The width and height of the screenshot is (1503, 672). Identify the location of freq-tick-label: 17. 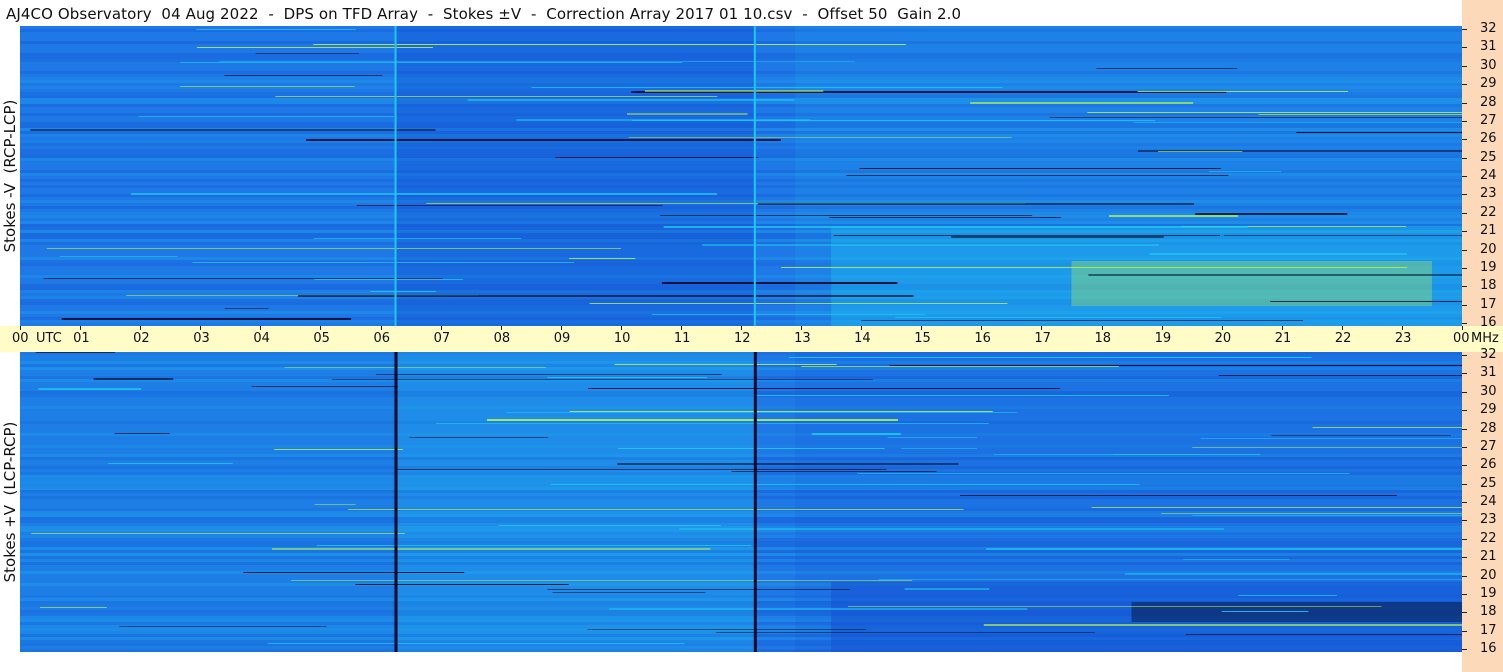
(1488, 304).